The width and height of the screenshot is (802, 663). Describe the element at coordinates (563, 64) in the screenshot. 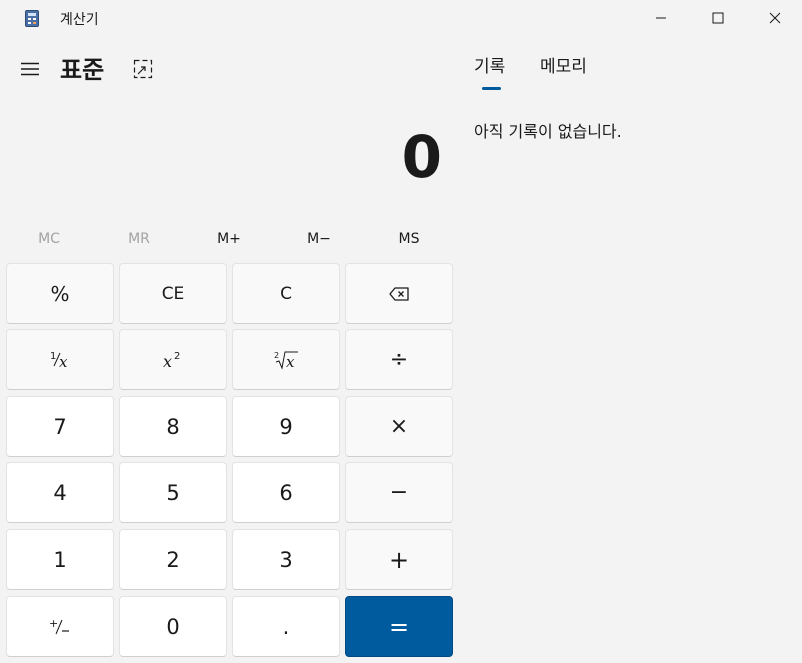

I see `tab-memory: 메모리` at that location.